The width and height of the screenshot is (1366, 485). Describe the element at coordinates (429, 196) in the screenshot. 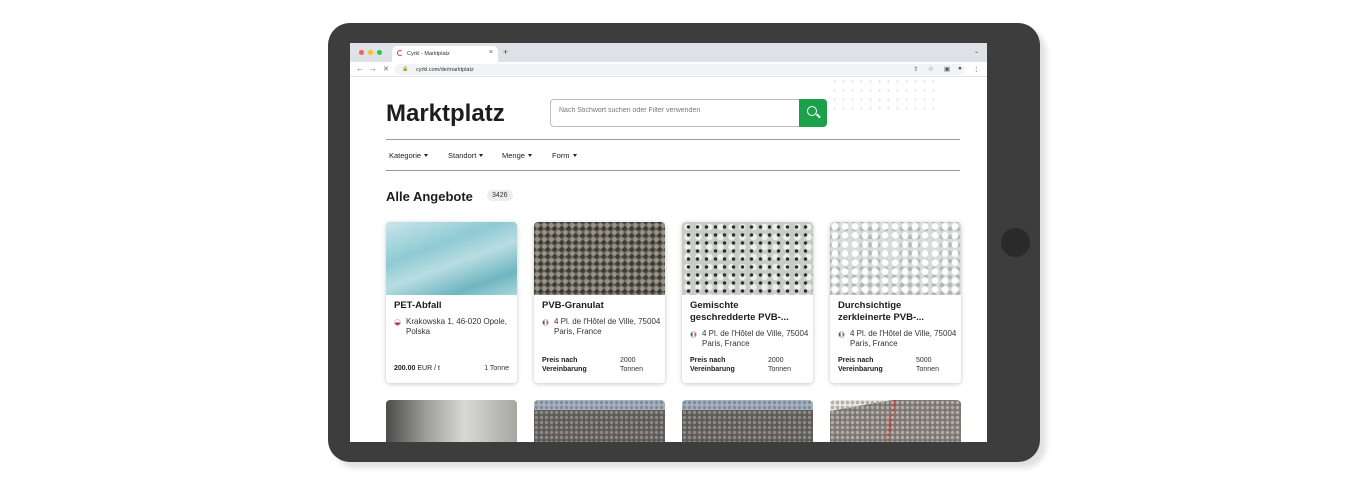

I see `listing-heading: Alle Angebote` at that location.